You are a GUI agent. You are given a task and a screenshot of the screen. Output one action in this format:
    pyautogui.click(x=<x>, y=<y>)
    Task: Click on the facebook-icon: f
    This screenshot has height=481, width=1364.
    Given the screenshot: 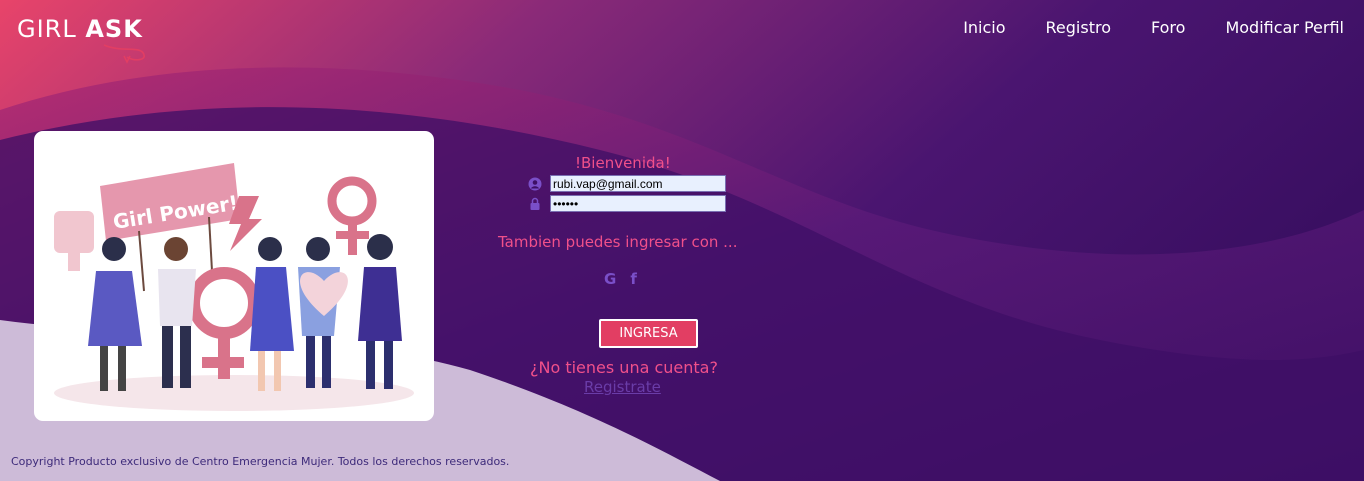 What is the action you would take?
    pyautogui.click(x=633, y=279)
    